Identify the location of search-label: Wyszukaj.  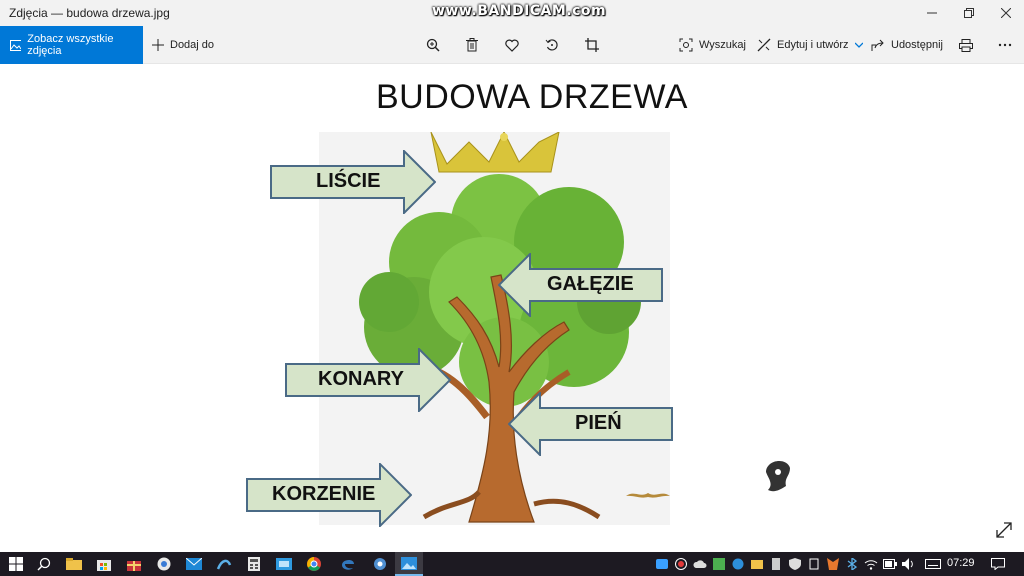
(722, 45).